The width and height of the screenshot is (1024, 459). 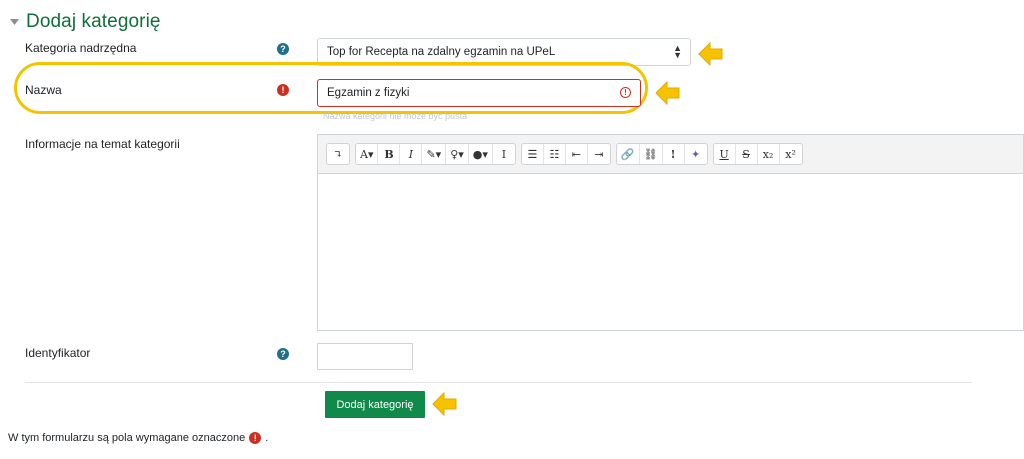 What do you see at coordinates (677, 51) in the screenshot?
I see `select-caret-icon: ▲ ▼` at bounding box center [677, 51].